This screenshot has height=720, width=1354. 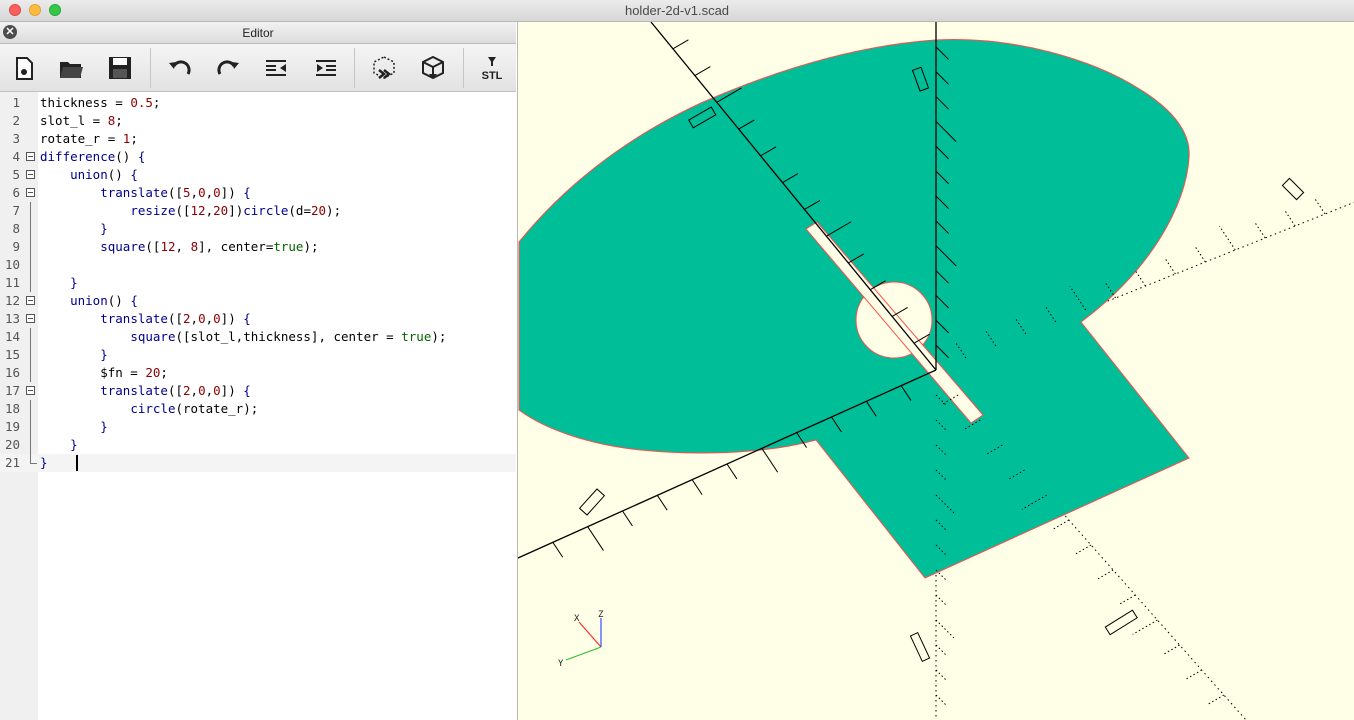 I want to click on code-line: 11 }, so click(x=258, y=283).